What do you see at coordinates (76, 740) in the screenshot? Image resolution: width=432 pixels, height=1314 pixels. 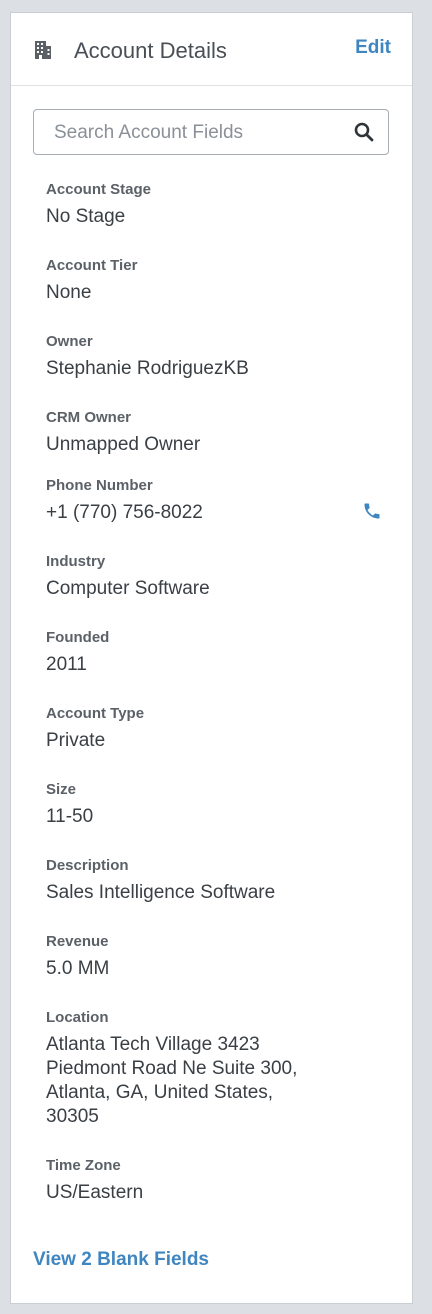 I see `field-value: Private` at bounding box center [76, 740].